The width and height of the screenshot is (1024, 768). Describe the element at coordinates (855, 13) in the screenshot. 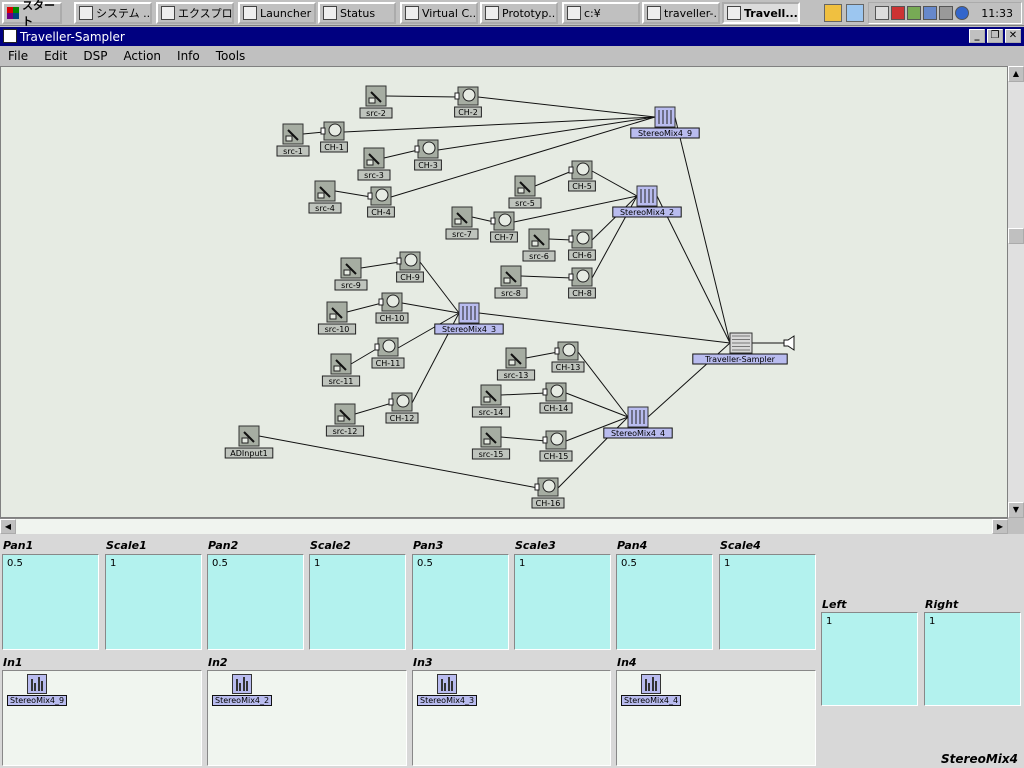

I see `camera-icon` at that location.